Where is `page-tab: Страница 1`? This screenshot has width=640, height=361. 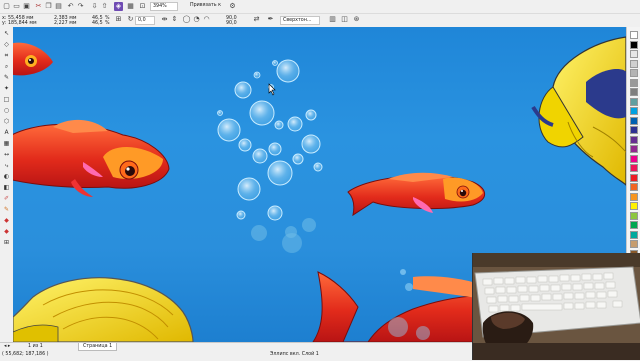
page-tab: Страница 1 is located at coordinates (98, 347).